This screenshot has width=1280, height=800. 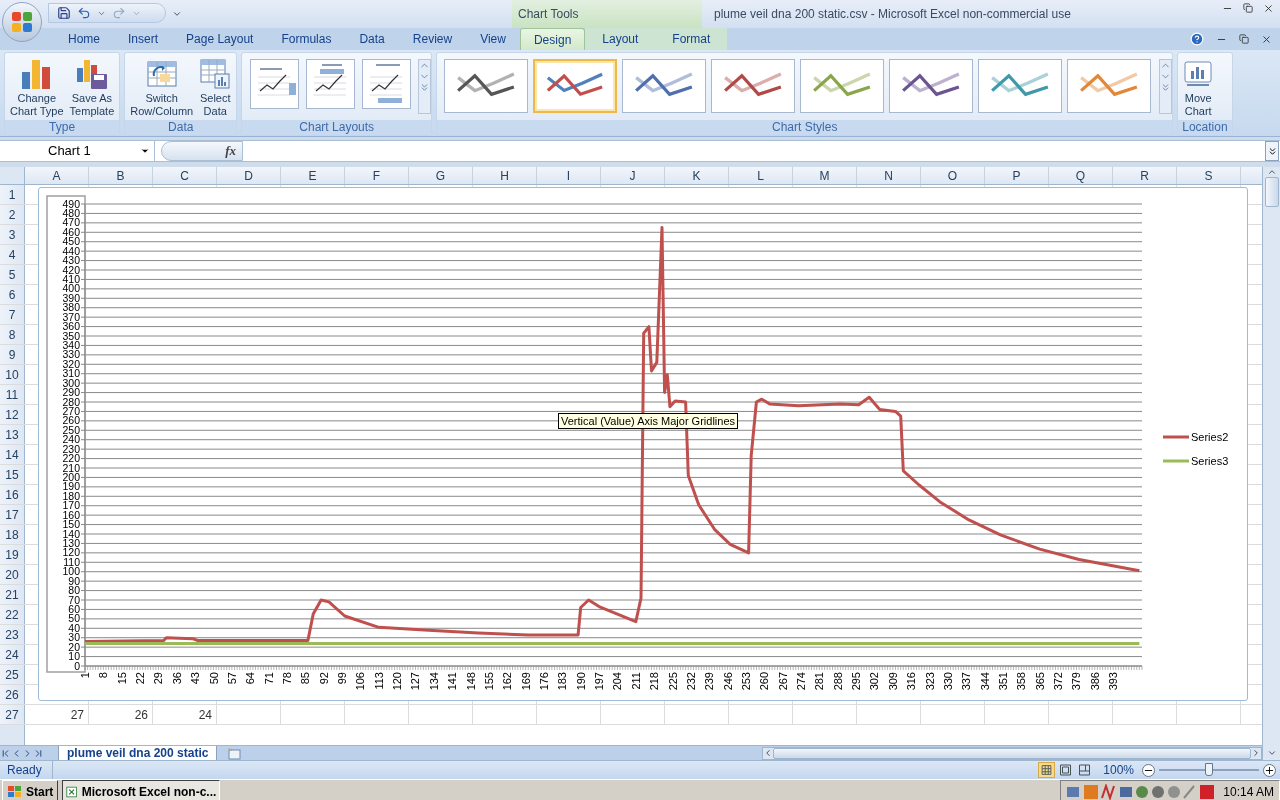 I want to click on zoom-out-icon, so click(x=1148, y=770).